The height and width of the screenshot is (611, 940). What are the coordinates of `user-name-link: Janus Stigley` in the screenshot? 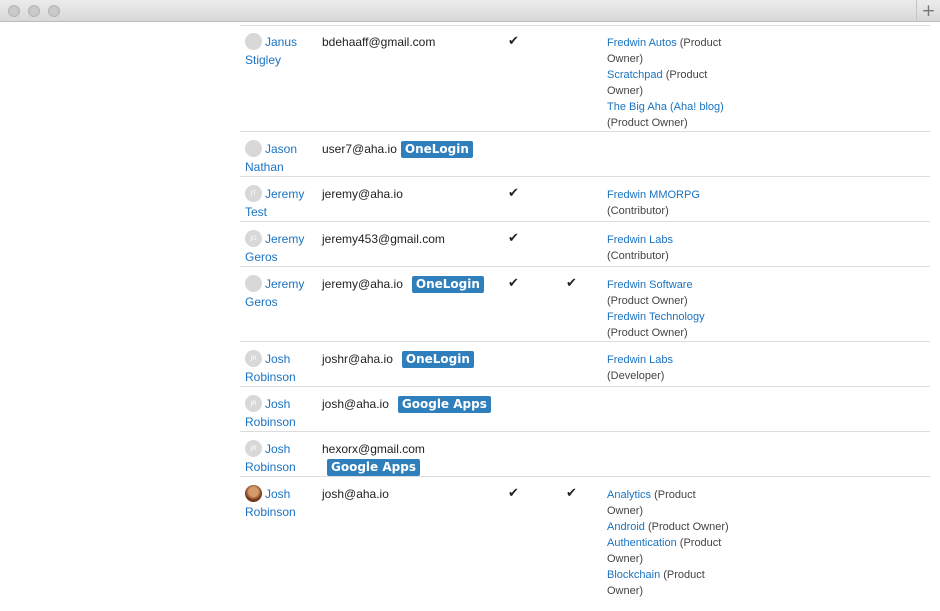 It's located at (280, 51).